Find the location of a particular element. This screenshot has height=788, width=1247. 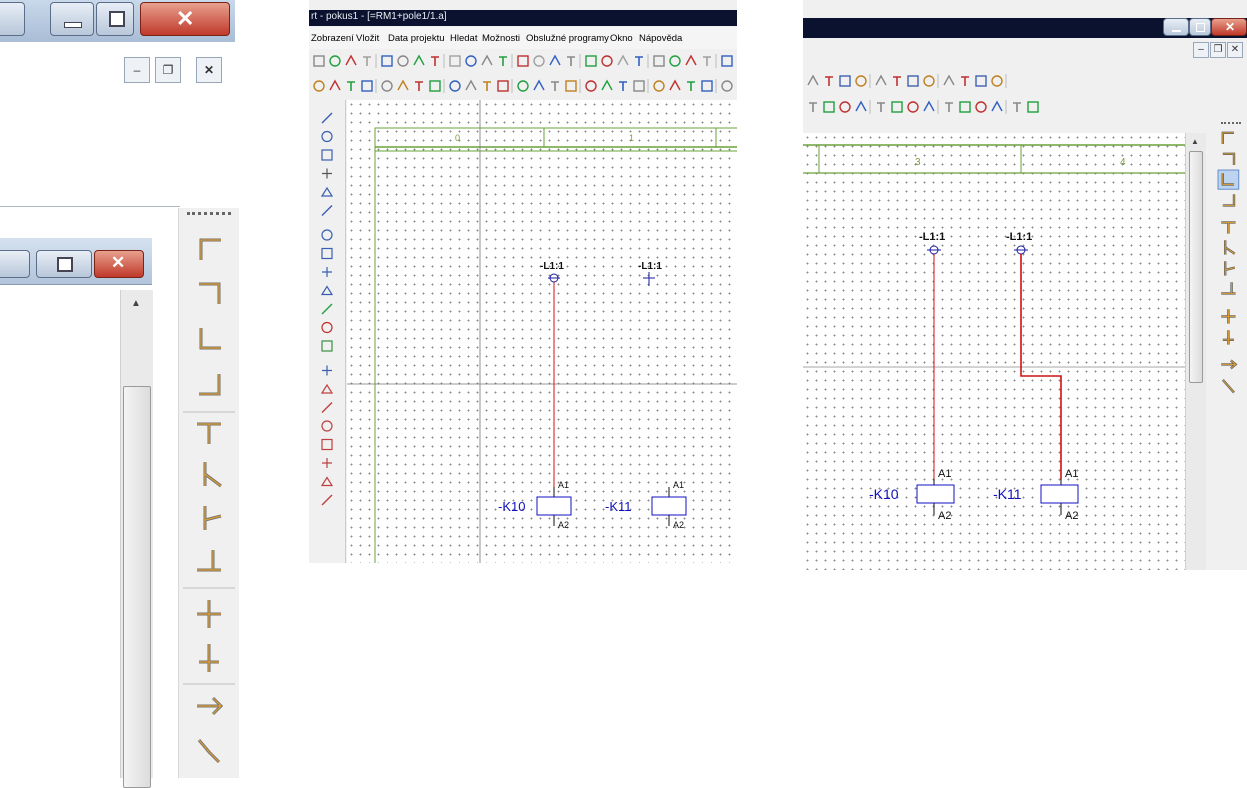

tee-branch-up-icon is located at coordinates (209, 569).